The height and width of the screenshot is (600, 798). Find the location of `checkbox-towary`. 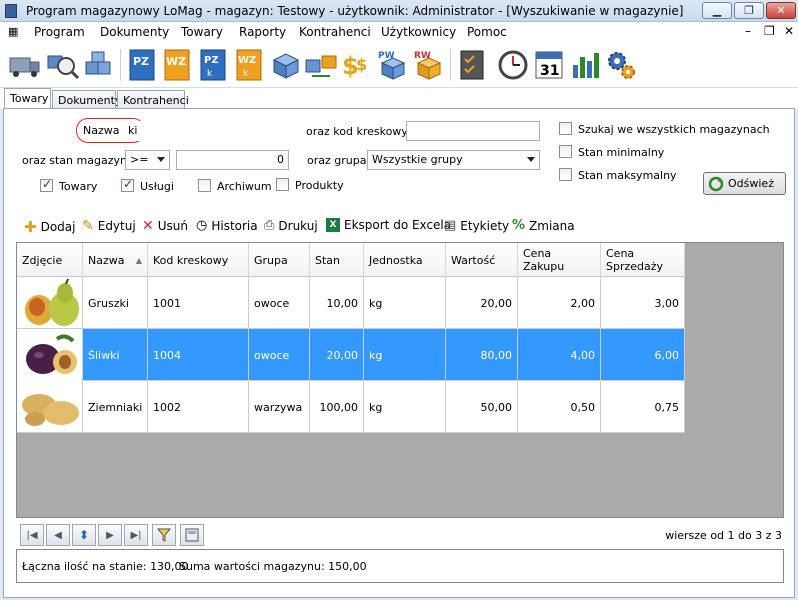

checkbox-towary is located at coordinates (46, 184).